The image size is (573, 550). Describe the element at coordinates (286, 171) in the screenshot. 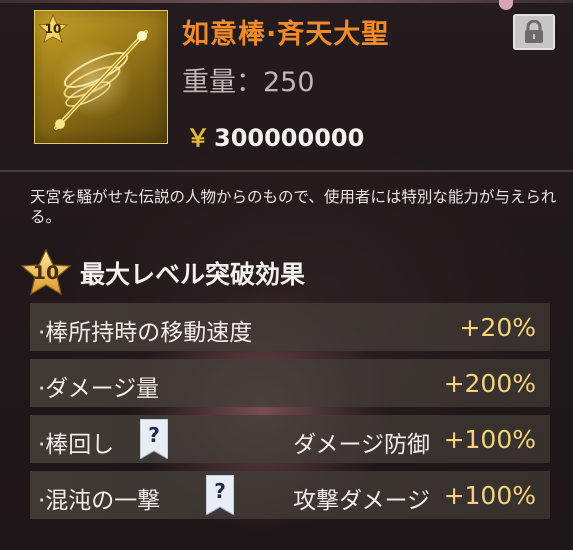

I see `section-divider` at that location.